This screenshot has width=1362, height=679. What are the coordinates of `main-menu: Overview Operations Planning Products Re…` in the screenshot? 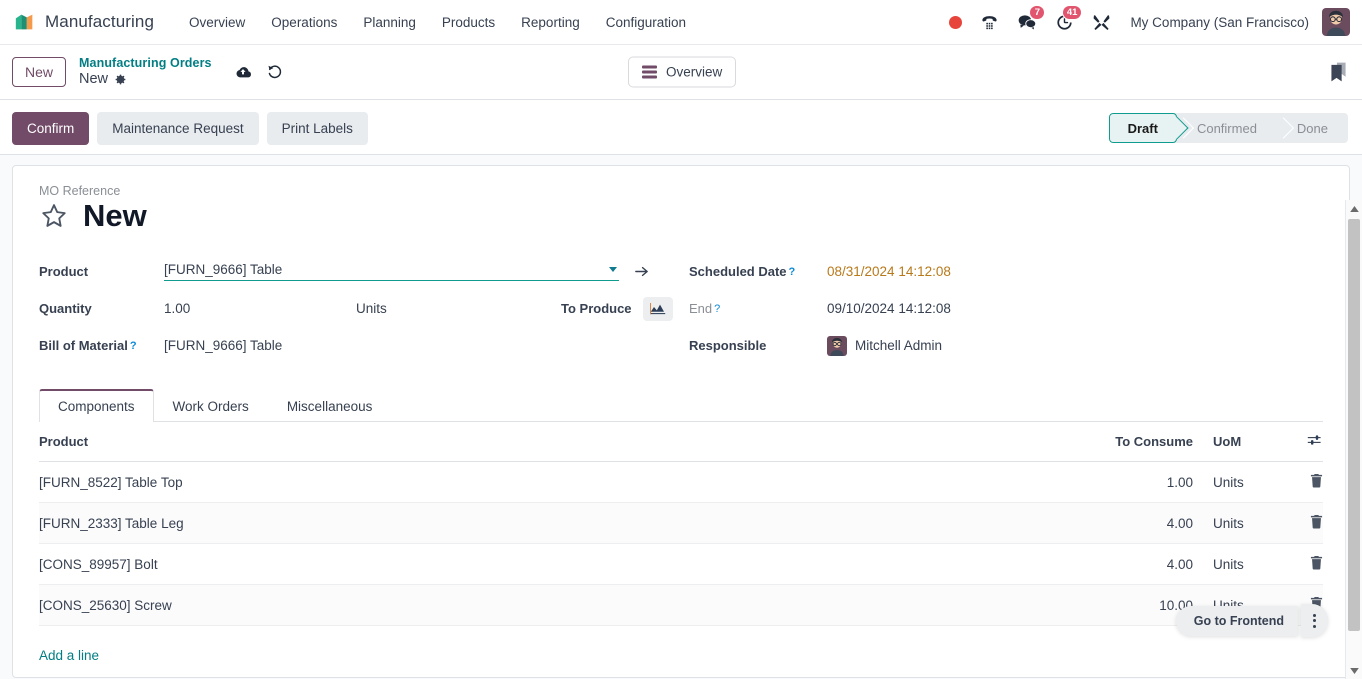 It's located at (437, 22).